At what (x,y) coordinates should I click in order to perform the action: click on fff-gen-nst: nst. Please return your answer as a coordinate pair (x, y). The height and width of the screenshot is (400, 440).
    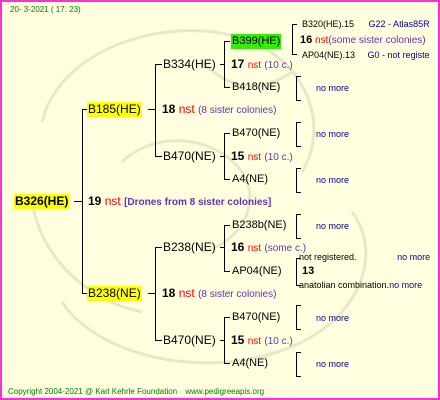
    Looking at the image, I should click on (322, 40).